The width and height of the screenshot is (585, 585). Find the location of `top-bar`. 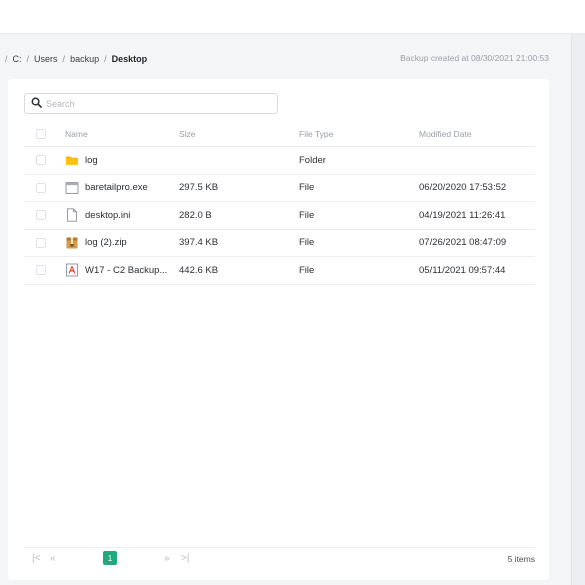

top-bar is located at coordinates (292, 17).